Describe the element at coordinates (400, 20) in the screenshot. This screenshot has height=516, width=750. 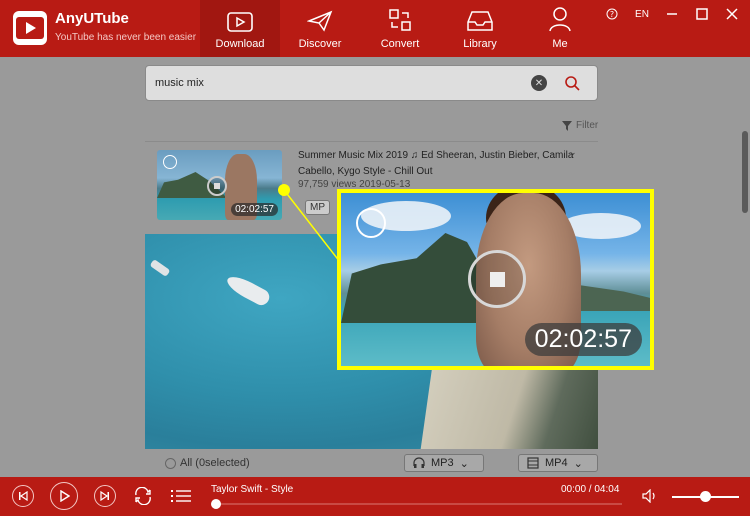
I see `convert-icon` at that location.